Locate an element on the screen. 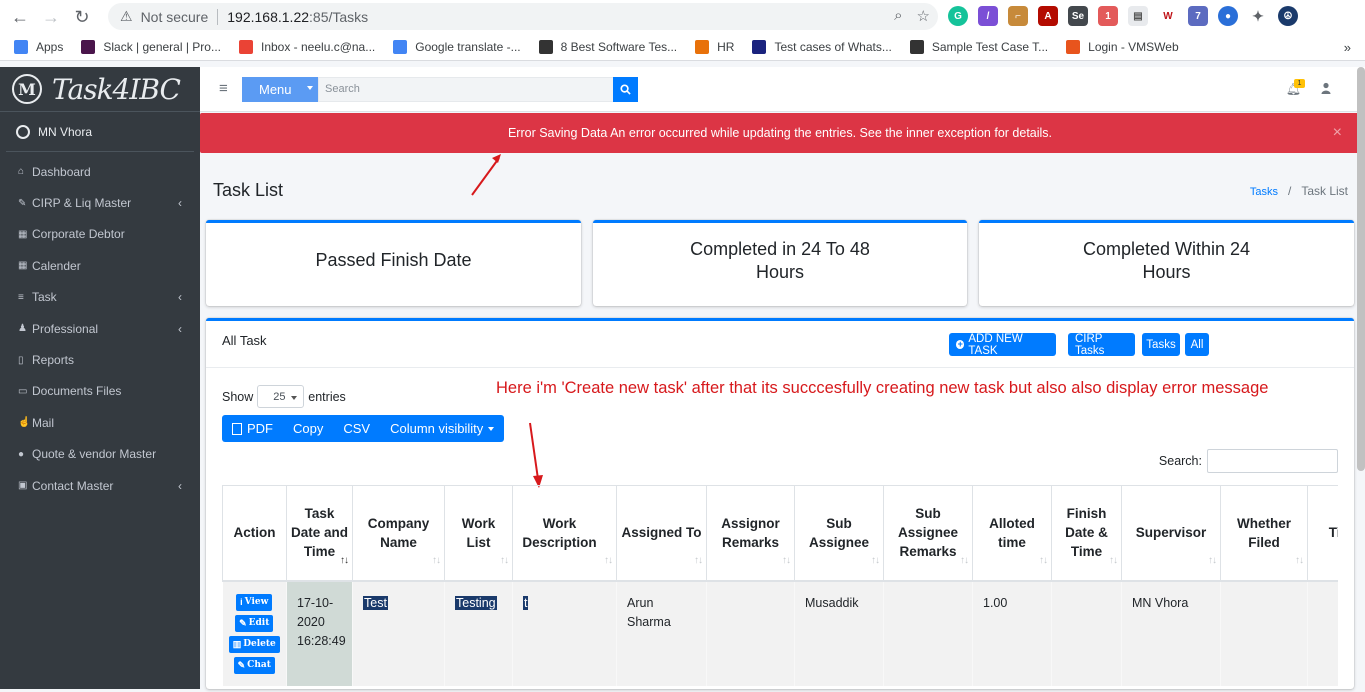 The width and height of the screenshot is (1365, 692). delete-icon: ▥ is located at coordinates (237, 643).